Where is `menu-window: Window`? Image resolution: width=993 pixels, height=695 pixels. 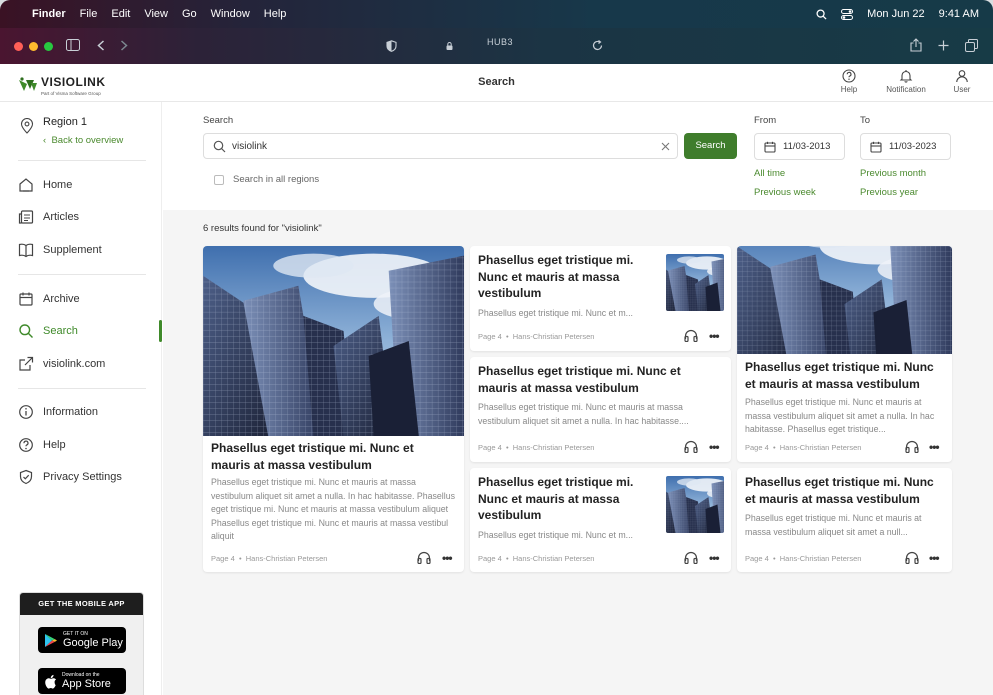 menu-window: Window is located at coordinates (230, 14).